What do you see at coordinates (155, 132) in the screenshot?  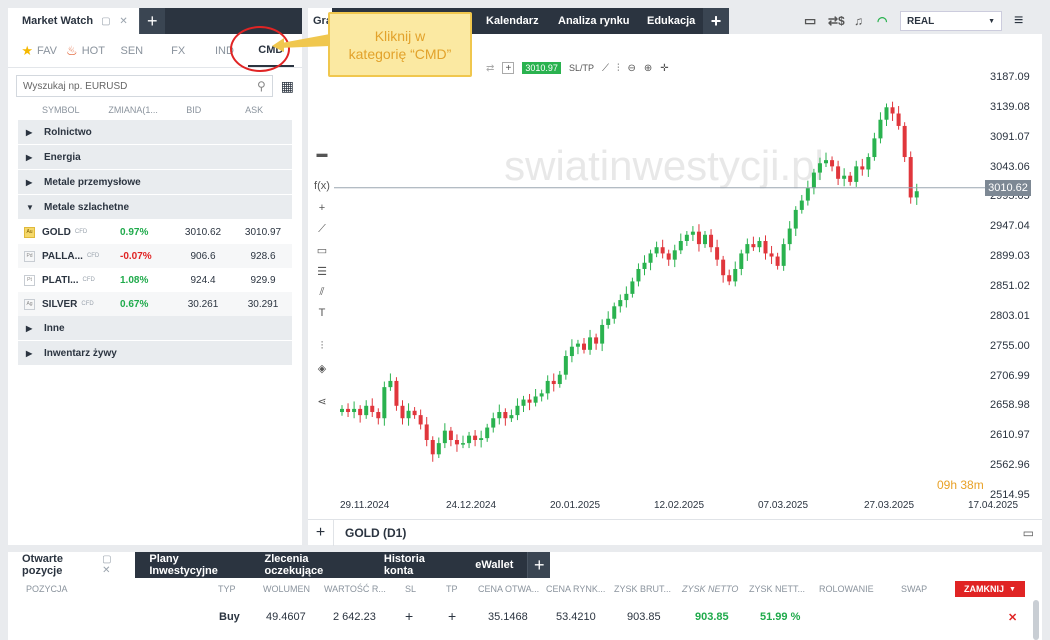 I see `group-row: ▶ Rolnictwo` at bounding box center [155, 132].